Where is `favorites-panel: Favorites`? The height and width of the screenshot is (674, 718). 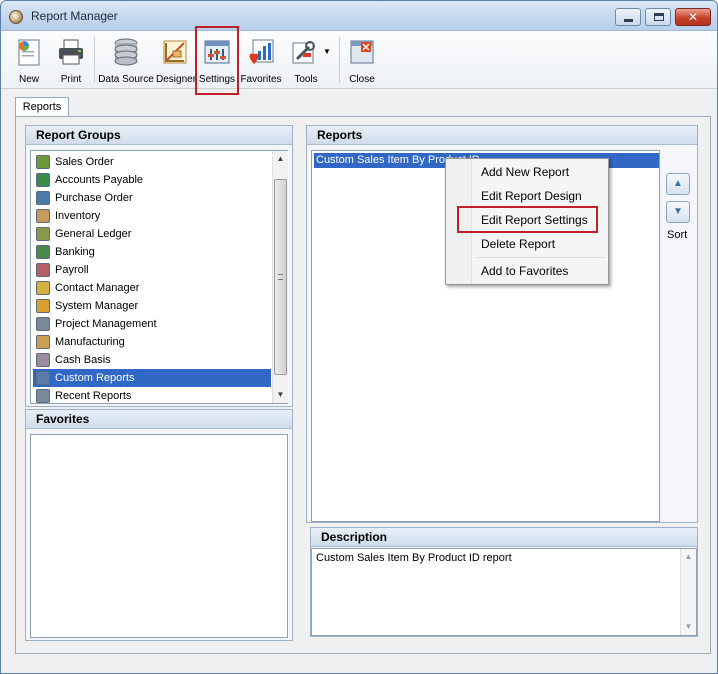
favorites-panel: Favorites is located at coordinates (159, 525).